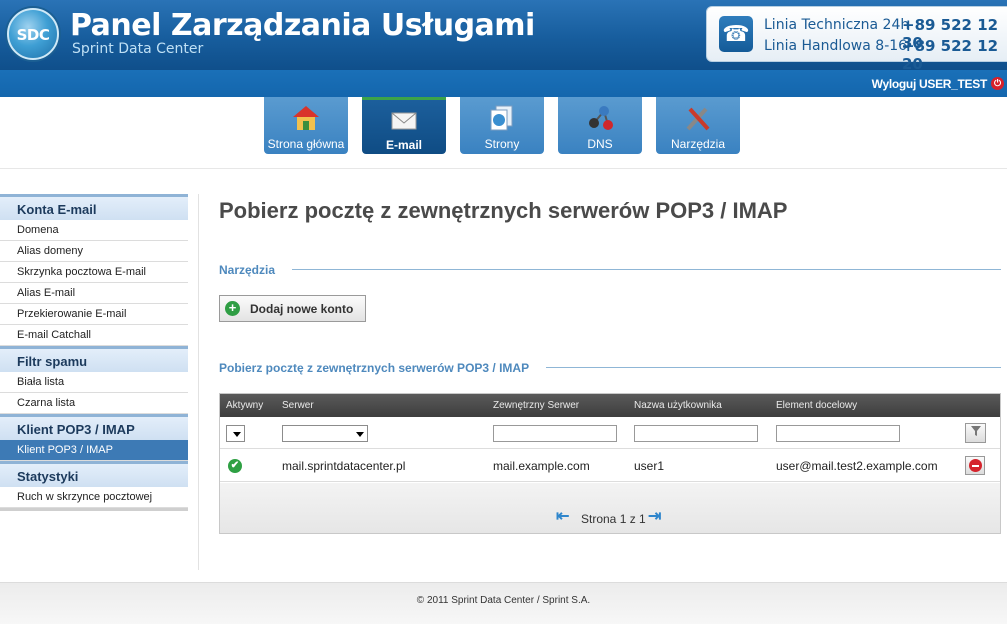  I want to click on cell-target: user@mail.test2.example.com, so click(857, 466).